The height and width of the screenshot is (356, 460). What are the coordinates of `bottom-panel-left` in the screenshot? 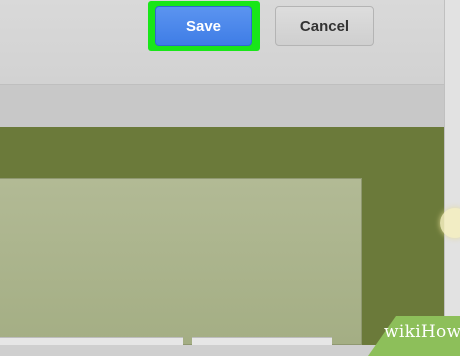 It's located at (91, 341).